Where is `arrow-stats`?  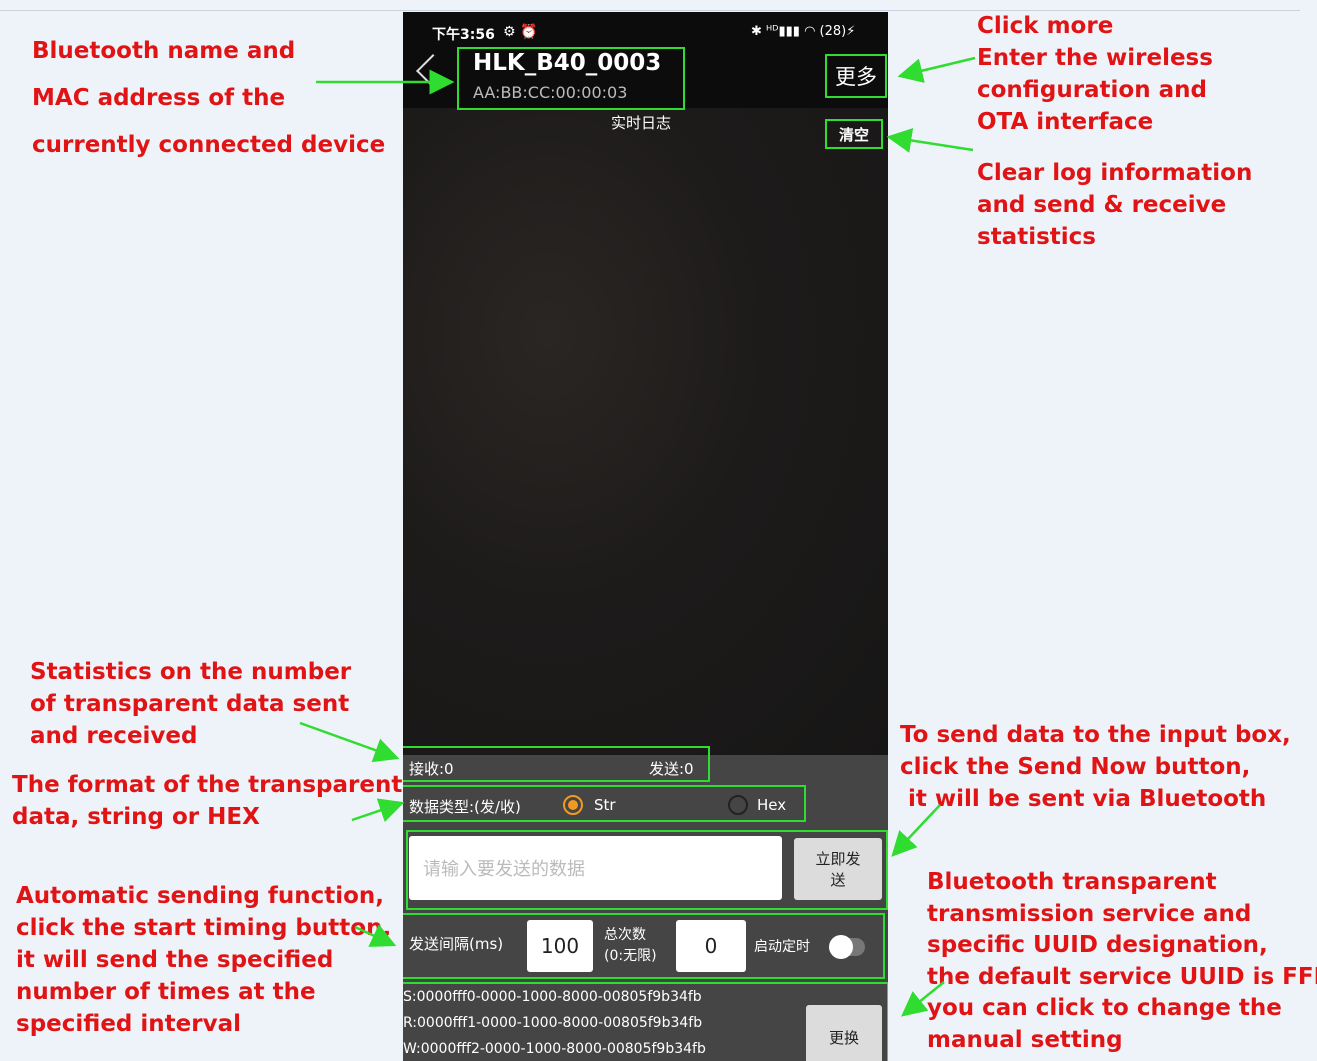
arrow-stats is located at coordinates (349, 742).